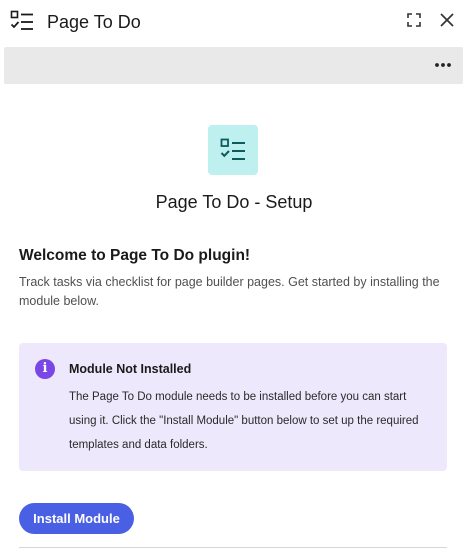 The width and height of the screenshot is (468, 552). What do you see at coordinates (94, 22) in the screenshot?
I see `panel-title: Page To Do` at bounding box center [94, 22].